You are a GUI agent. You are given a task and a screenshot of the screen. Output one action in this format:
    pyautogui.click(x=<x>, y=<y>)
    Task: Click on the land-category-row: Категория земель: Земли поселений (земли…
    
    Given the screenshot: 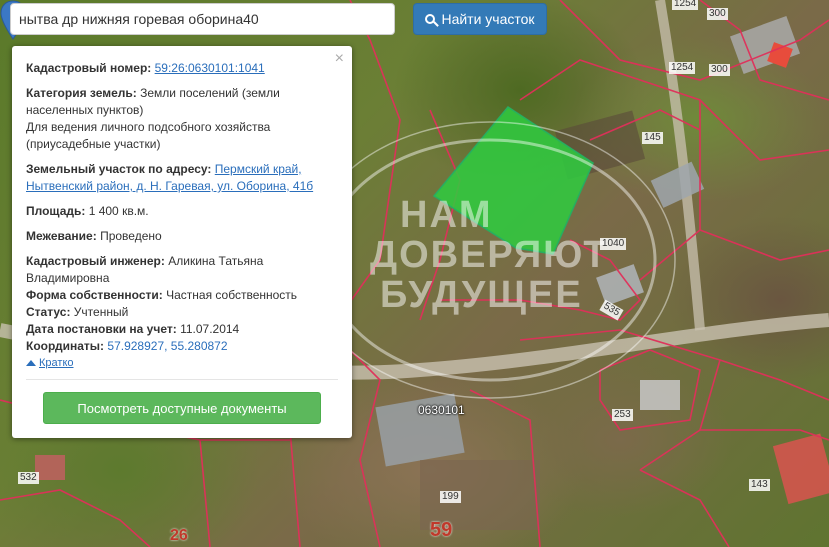 What is the action you would take?
    pyautogui.click(x=182, y=102)
    